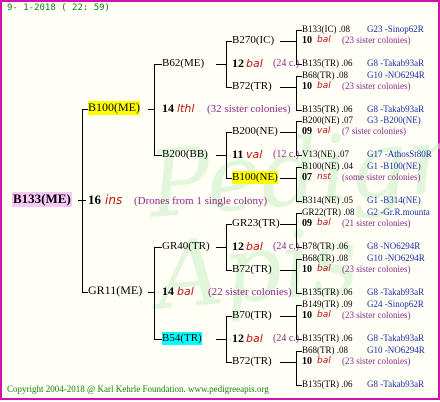 The height and width of the screenshot is (402, 440). What do you see at coordinates (185, 154) in the screenshot?
I see `grandparent-name: B200(BB)` at bounding box center [185, 154].